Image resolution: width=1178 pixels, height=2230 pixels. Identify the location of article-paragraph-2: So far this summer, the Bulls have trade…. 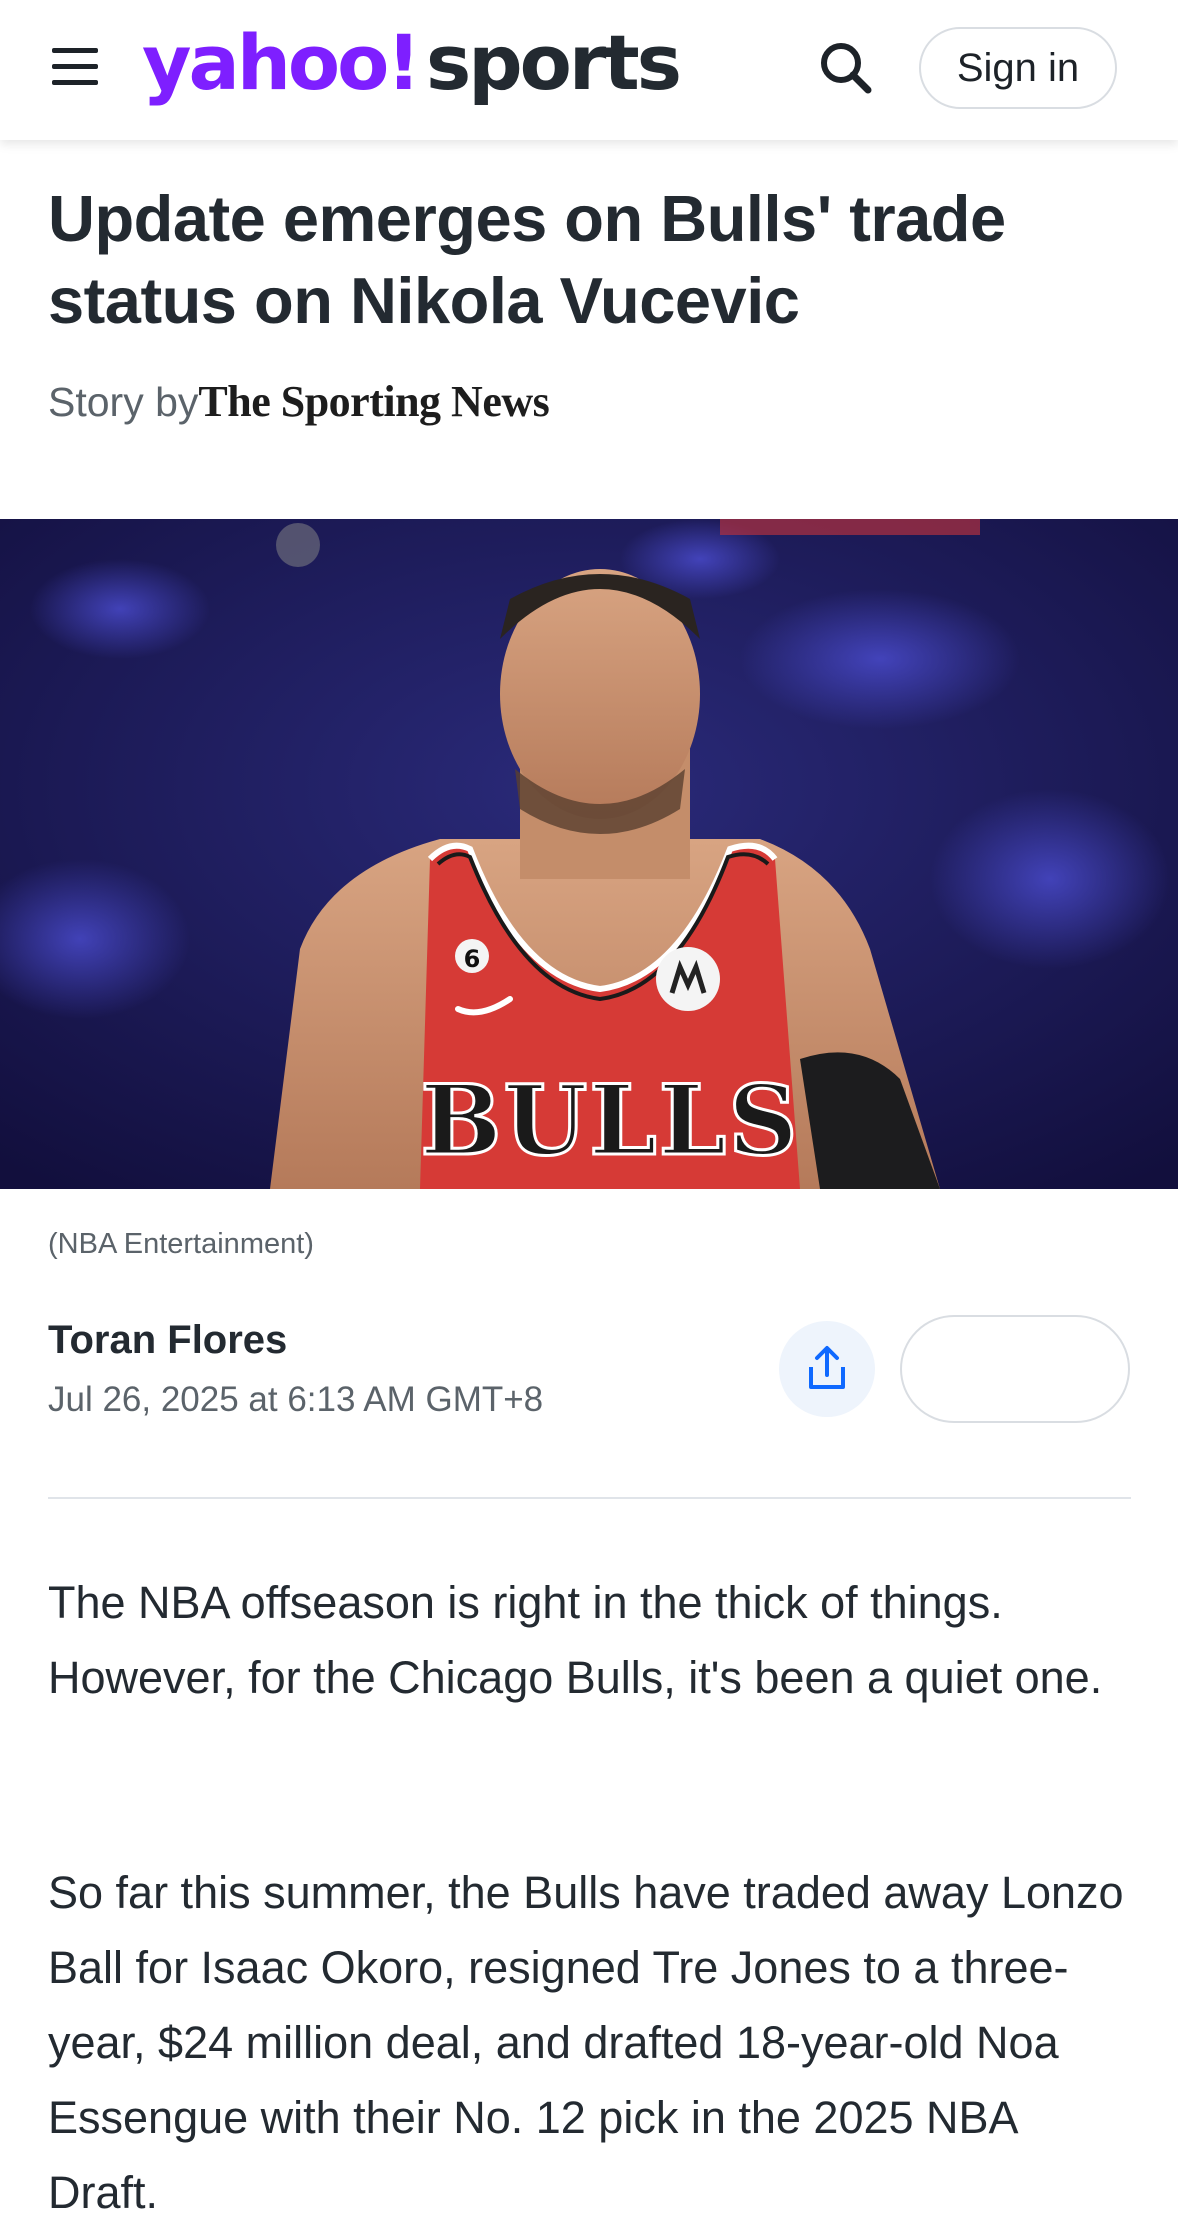
(586, 2042).